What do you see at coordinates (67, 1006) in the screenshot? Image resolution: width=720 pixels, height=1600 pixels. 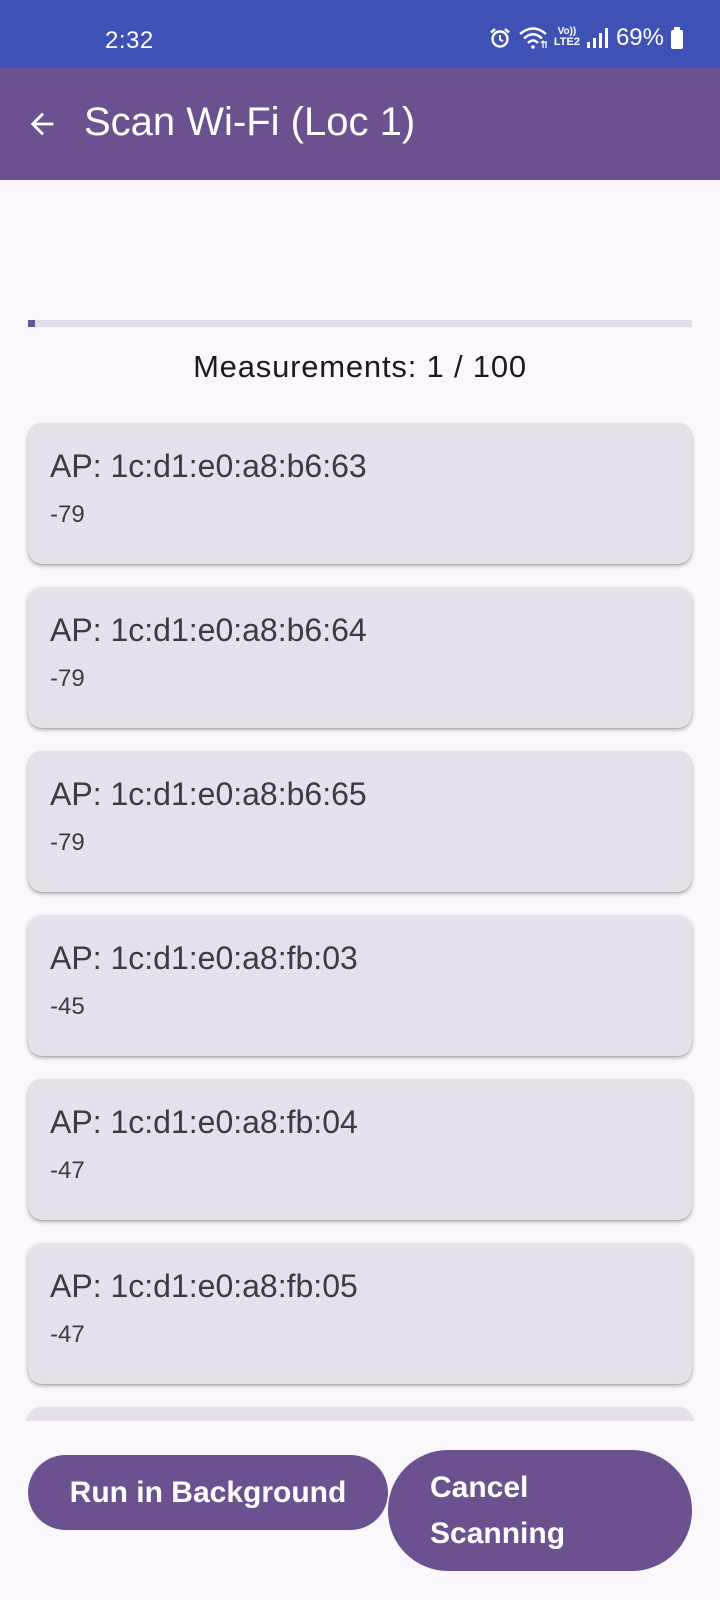 I see `access-point-rssi: -45` at bounding box center [67, 1006].